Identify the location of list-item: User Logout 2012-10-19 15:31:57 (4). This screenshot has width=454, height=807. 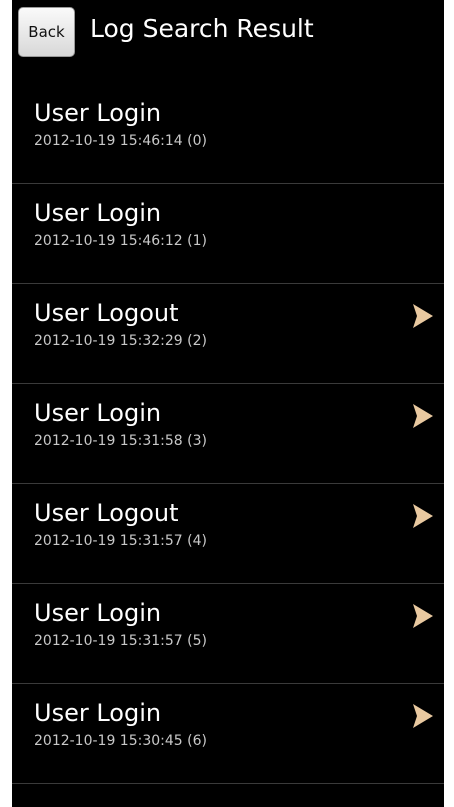
(228, 534).